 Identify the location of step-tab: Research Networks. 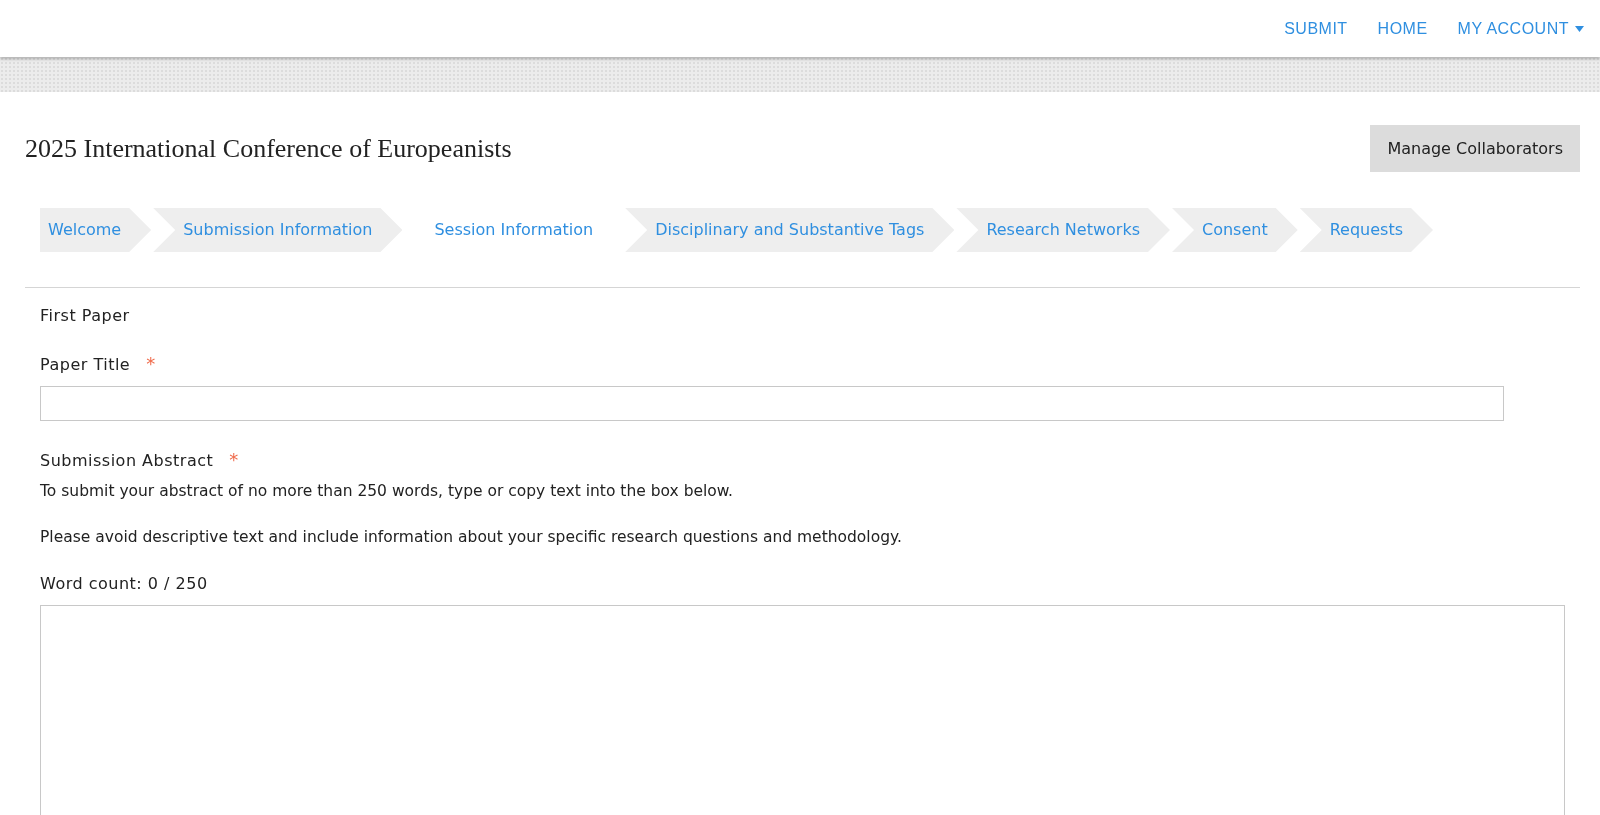
(1063, 230).